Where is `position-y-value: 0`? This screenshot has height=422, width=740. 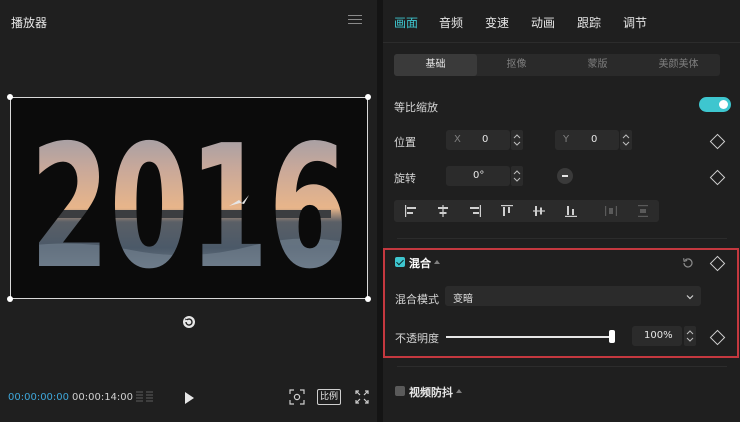
position-y-value: 0 is located at coordinates (594, 139).